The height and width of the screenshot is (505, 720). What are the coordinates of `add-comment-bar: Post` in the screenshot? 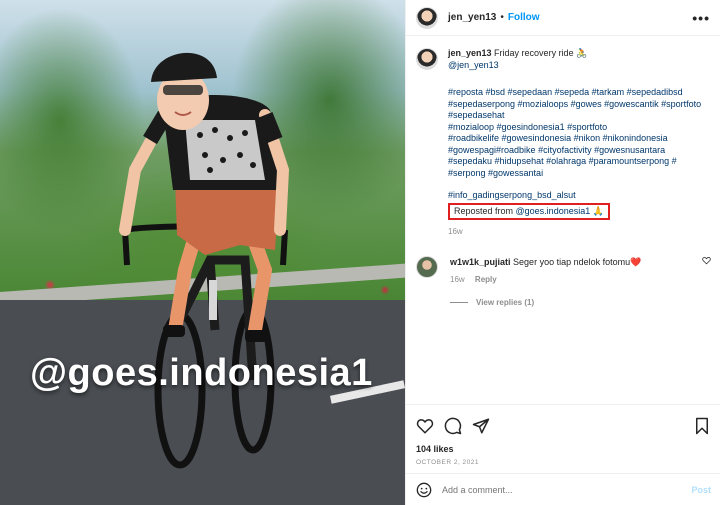 It's located at (563, 489).